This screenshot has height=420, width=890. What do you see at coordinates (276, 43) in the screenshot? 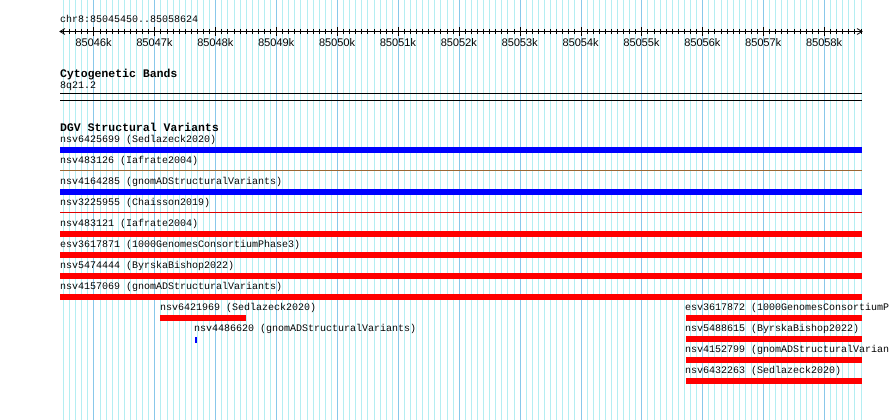
I see `tick-label: 85049k` at bounding box center [276, 43].